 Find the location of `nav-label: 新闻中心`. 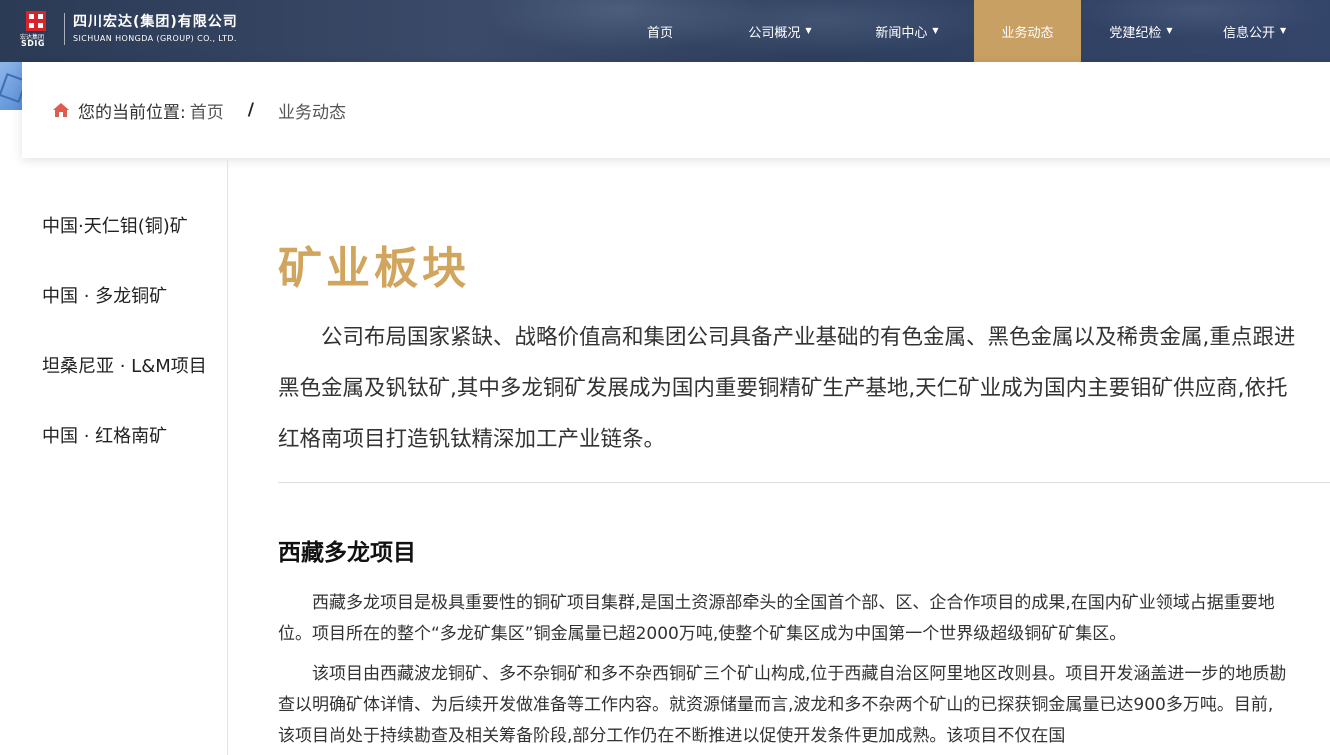

nav-label: 新闻中心 is located at coordinates (901, 33).